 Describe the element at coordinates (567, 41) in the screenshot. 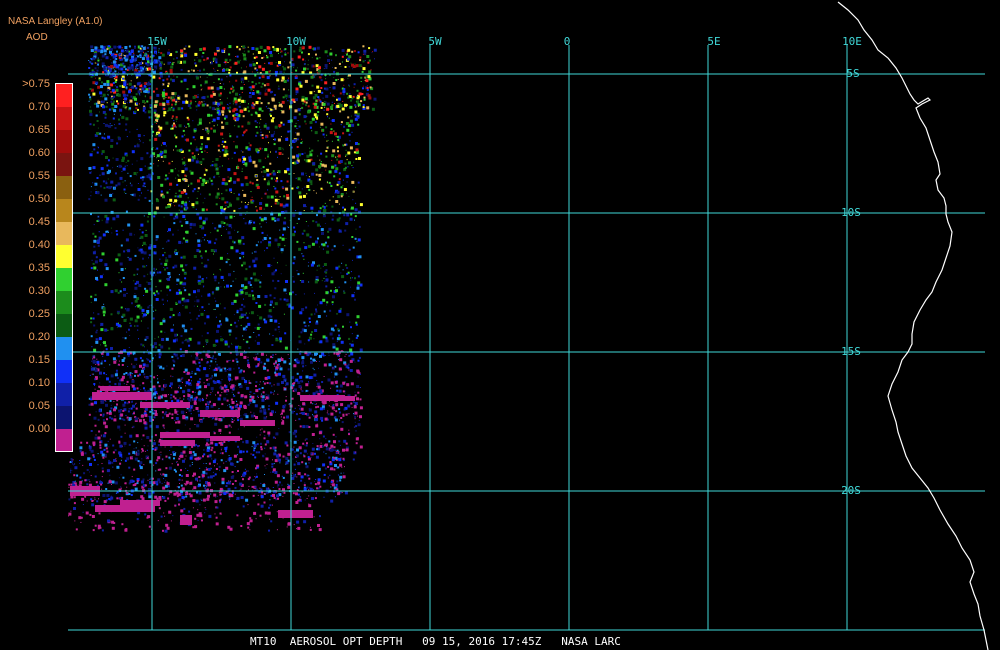

I see `lon-label: 0` at that location.